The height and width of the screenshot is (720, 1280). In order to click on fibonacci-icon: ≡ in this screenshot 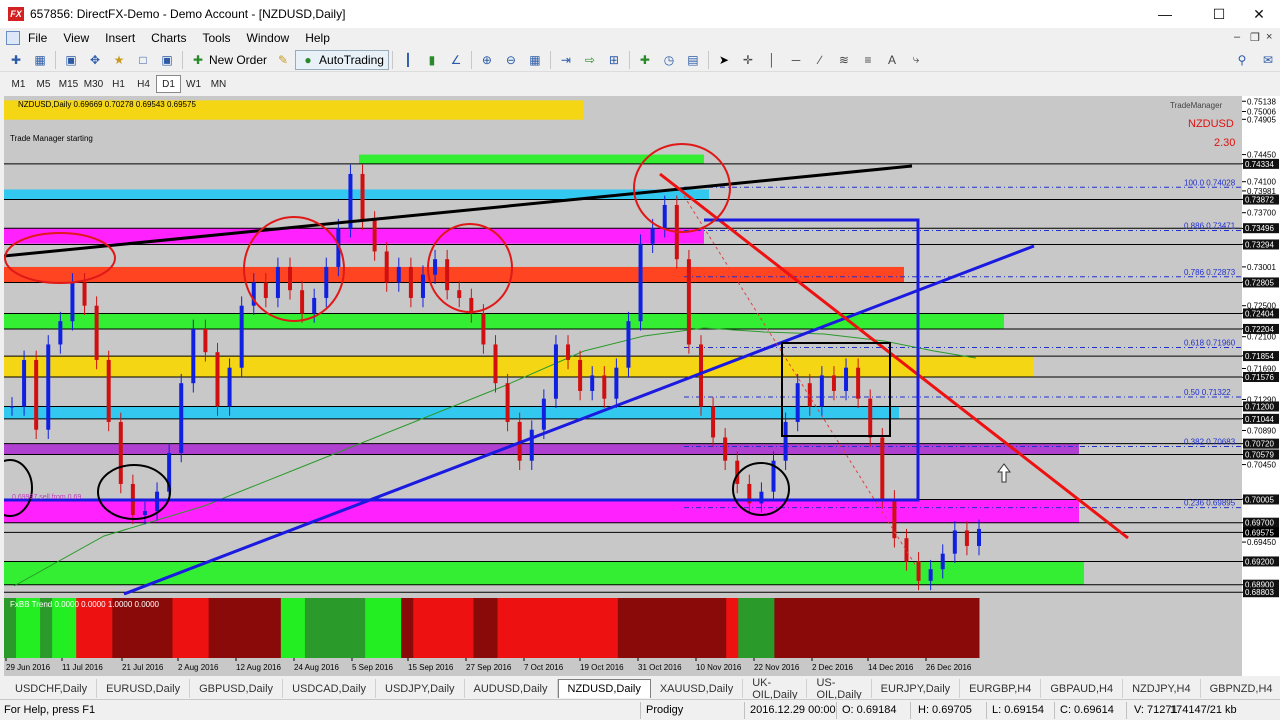, I will do `click(868, 60)`.